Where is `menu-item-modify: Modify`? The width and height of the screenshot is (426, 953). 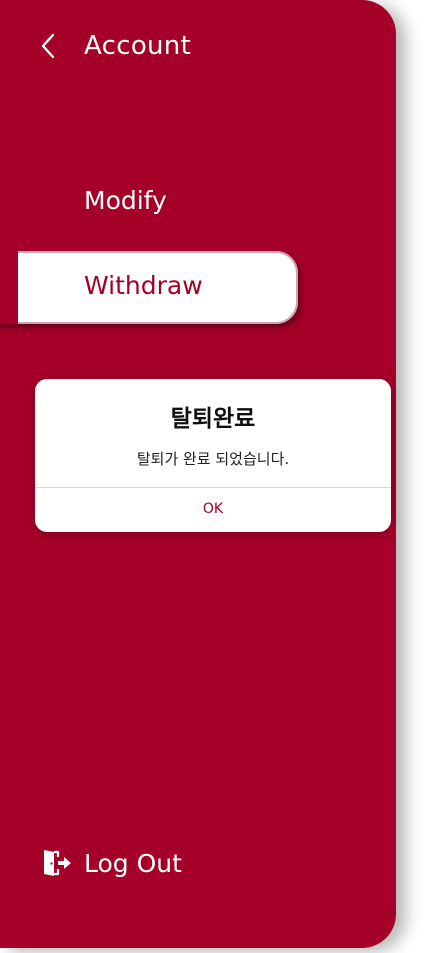 menu-item-modify: Modify is located at coordinates (125, 200).